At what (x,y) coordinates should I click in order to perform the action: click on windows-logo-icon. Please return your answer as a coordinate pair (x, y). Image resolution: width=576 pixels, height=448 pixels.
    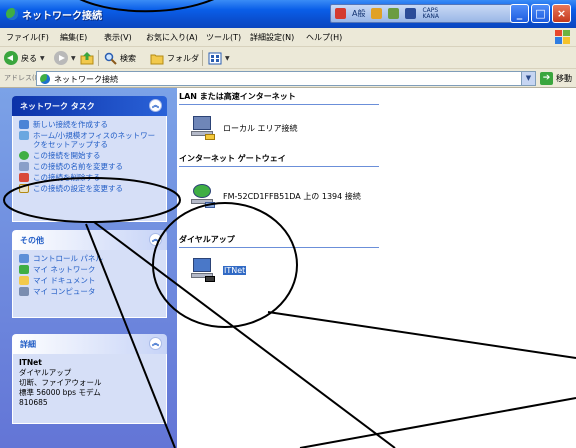
    Looking at the image, I should click on (562, 37).